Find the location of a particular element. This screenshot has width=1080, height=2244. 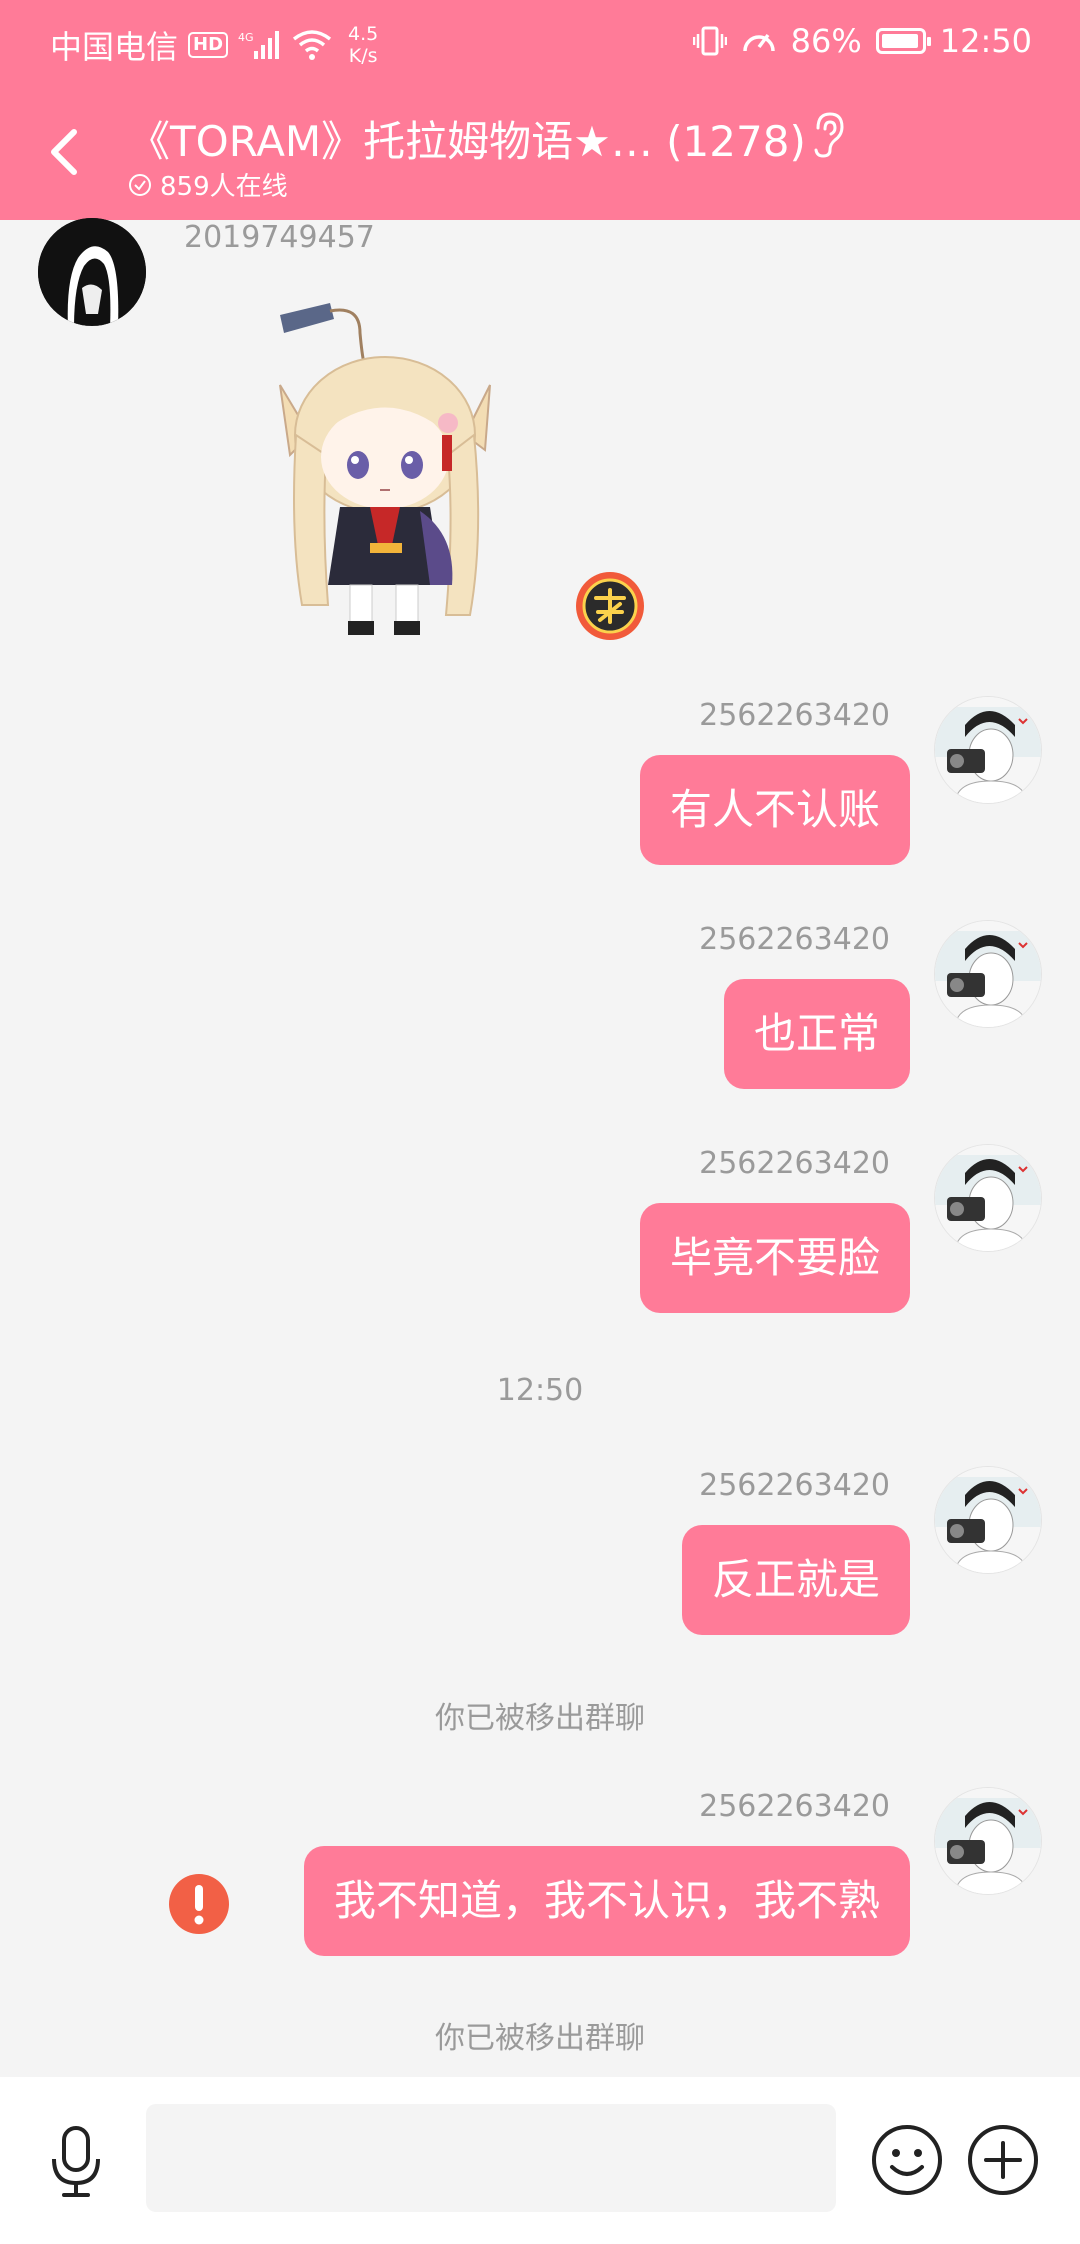

online-count-text: 859人在线 is located at coordinates (224, 187).